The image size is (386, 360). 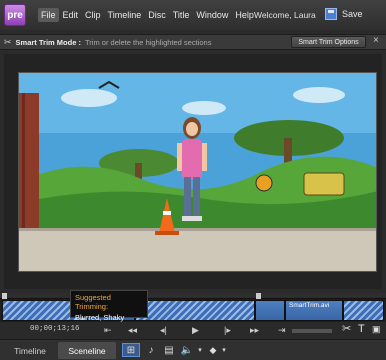 I want to click on frame-back-icon: ◂|, so click(x=163, y=330).